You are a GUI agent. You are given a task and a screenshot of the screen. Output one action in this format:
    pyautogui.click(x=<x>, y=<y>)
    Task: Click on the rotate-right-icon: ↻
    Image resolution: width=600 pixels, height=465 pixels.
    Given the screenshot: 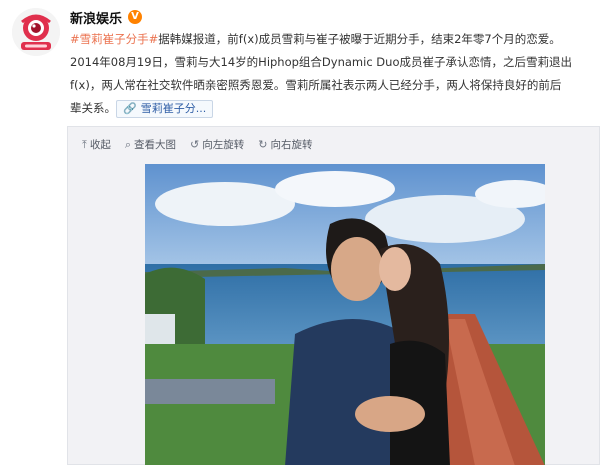 What is the action you would take?
    pyautogui.click(x=263, y=144)
    